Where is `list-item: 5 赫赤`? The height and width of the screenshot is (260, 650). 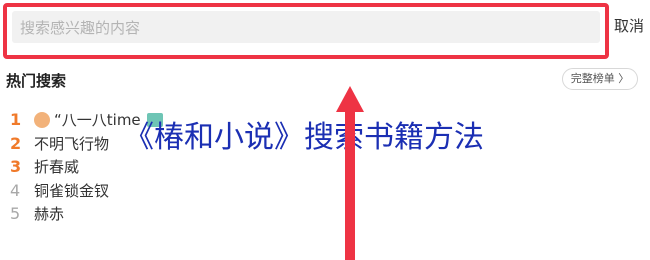
list-item: 5 赫赤 is located at coordinates (170, 214).